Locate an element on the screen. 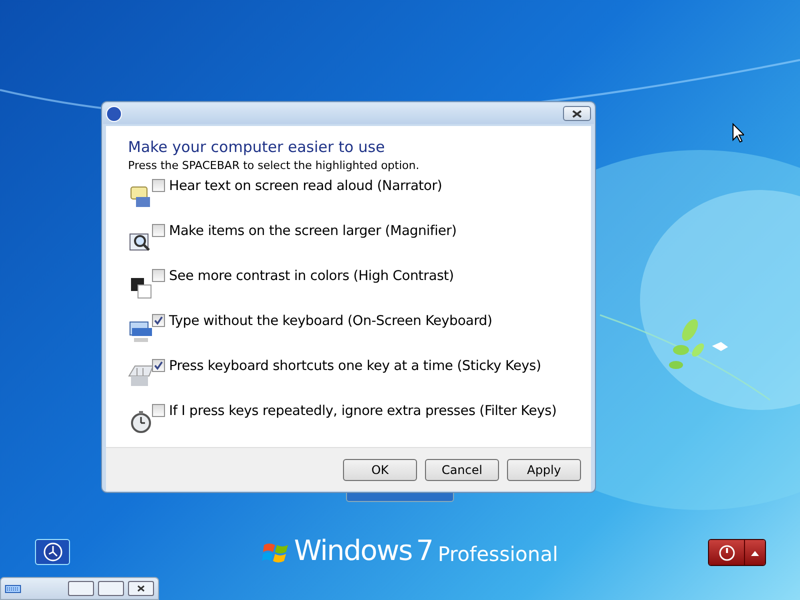 The width and height of the screenshot is (800, 600). shutdown-button is located at coordinates (726, 552).